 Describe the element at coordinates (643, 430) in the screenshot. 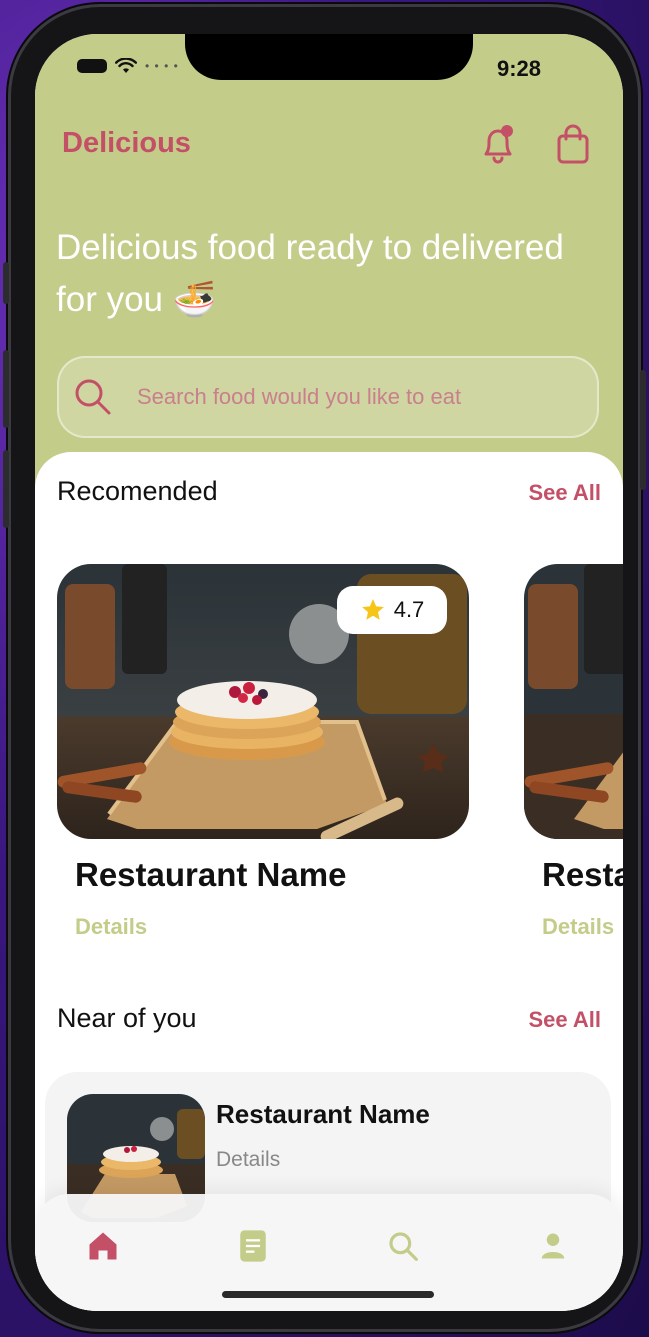

I see `power-button` at that location.